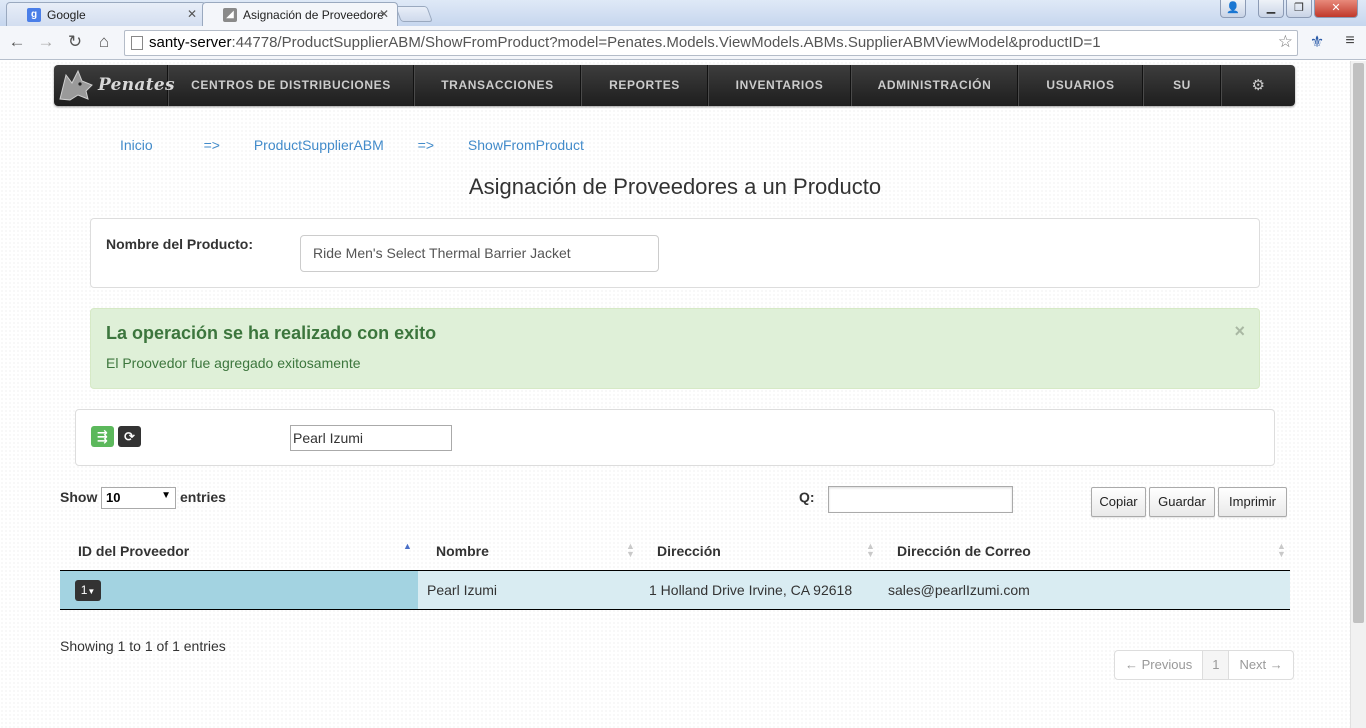  Describe the element at coordinates (76, 85) in the screenshot. I see `wolf-logo-icon` at that location.